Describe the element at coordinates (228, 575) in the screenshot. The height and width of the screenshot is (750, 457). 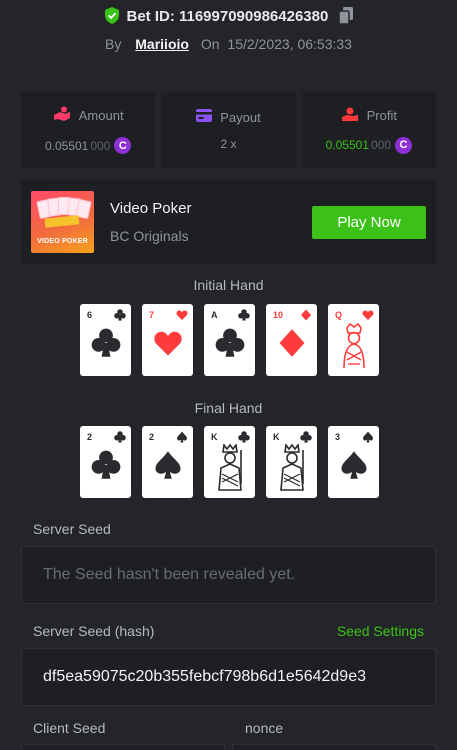
I see `server-seed-field: The Seed hasn't been revealed yet.` at that location.